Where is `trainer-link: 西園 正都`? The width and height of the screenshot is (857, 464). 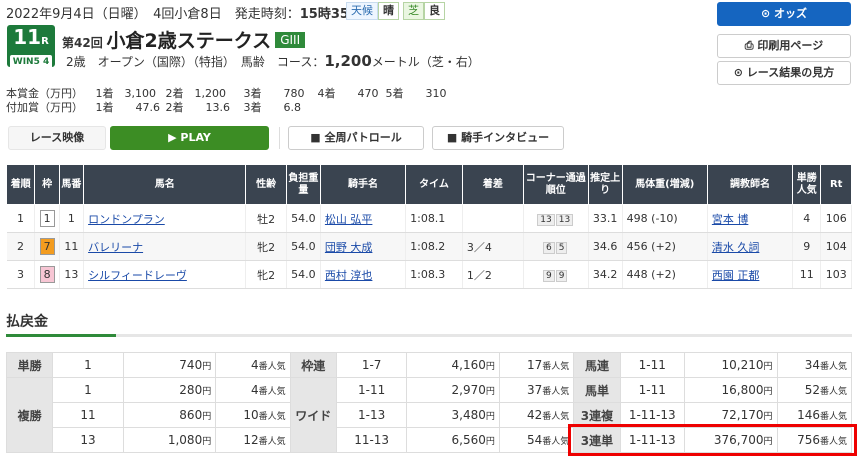
trainer-link: 西園 正都 is located at coordinates (736, 275).